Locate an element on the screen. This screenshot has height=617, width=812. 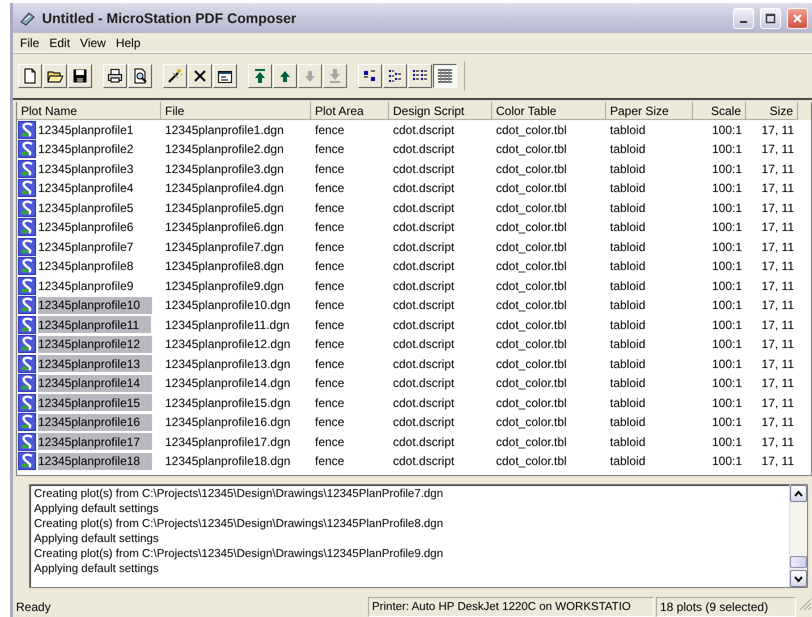
printer-icon is located at coordinates (115, 76).